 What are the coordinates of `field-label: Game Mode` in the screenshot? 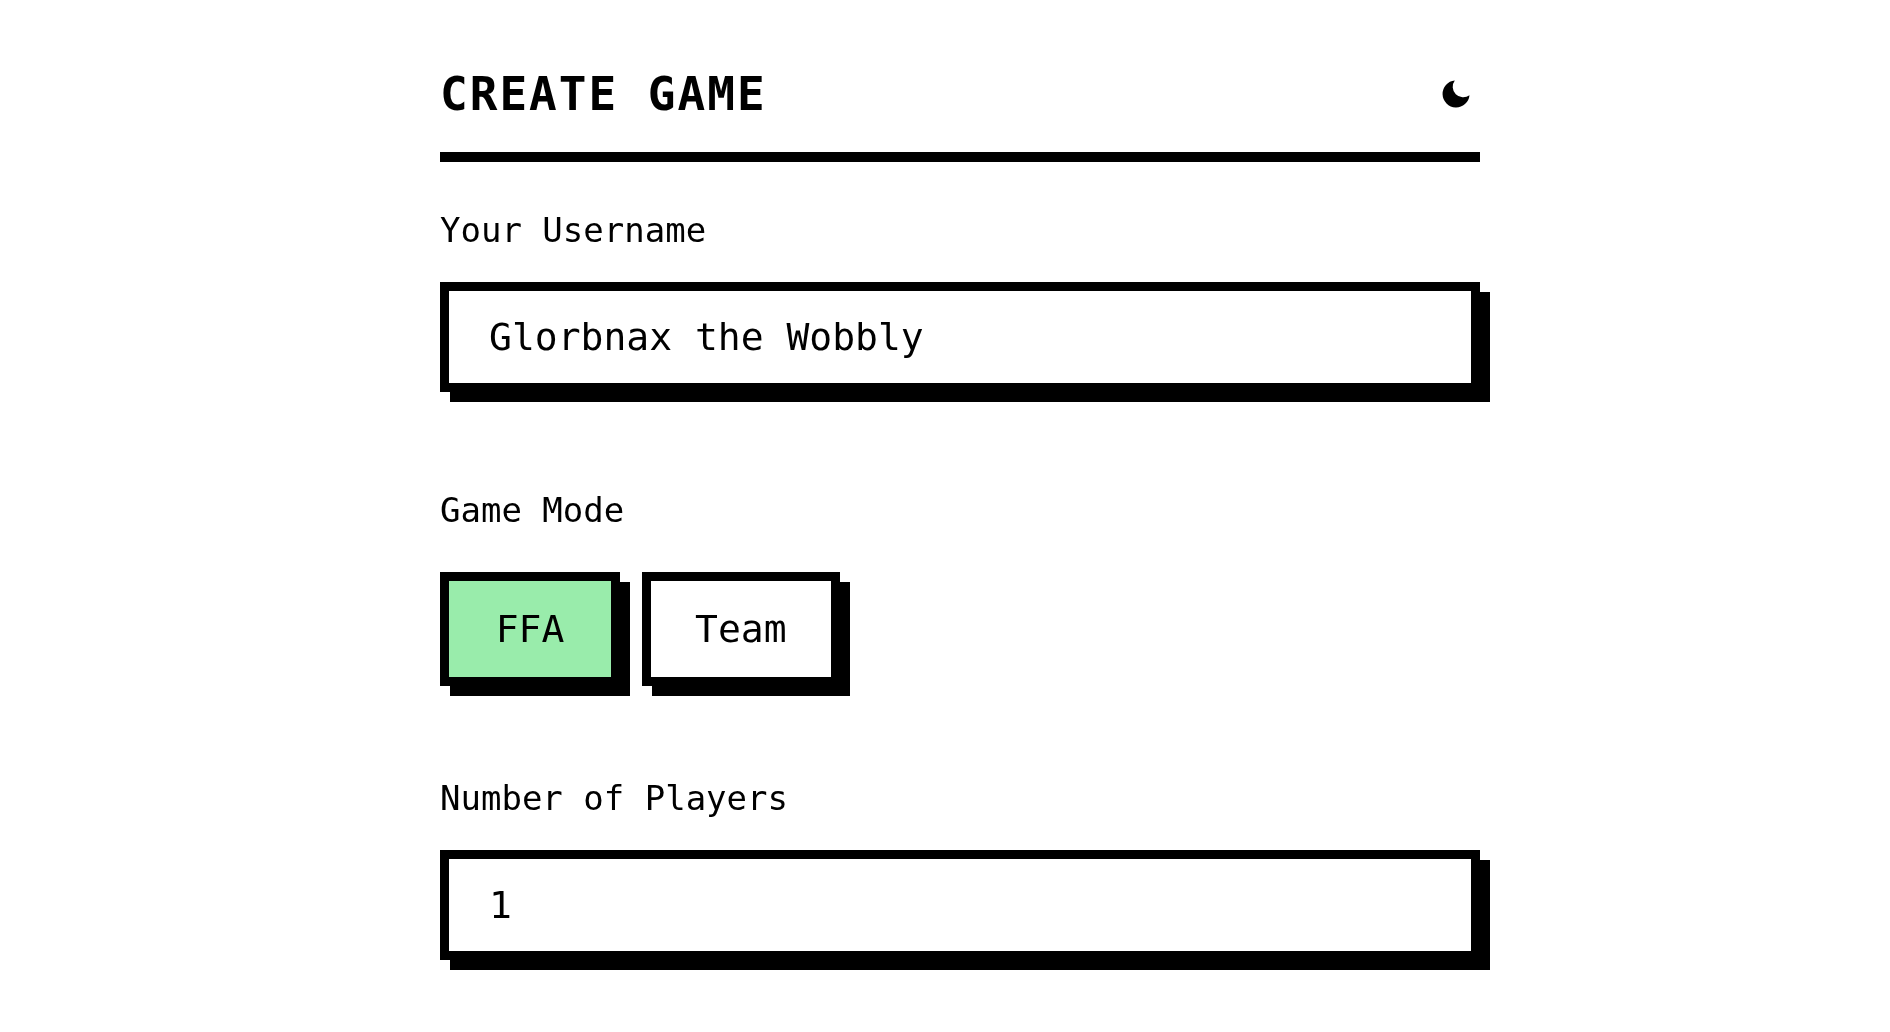 It's located at (533, 510).